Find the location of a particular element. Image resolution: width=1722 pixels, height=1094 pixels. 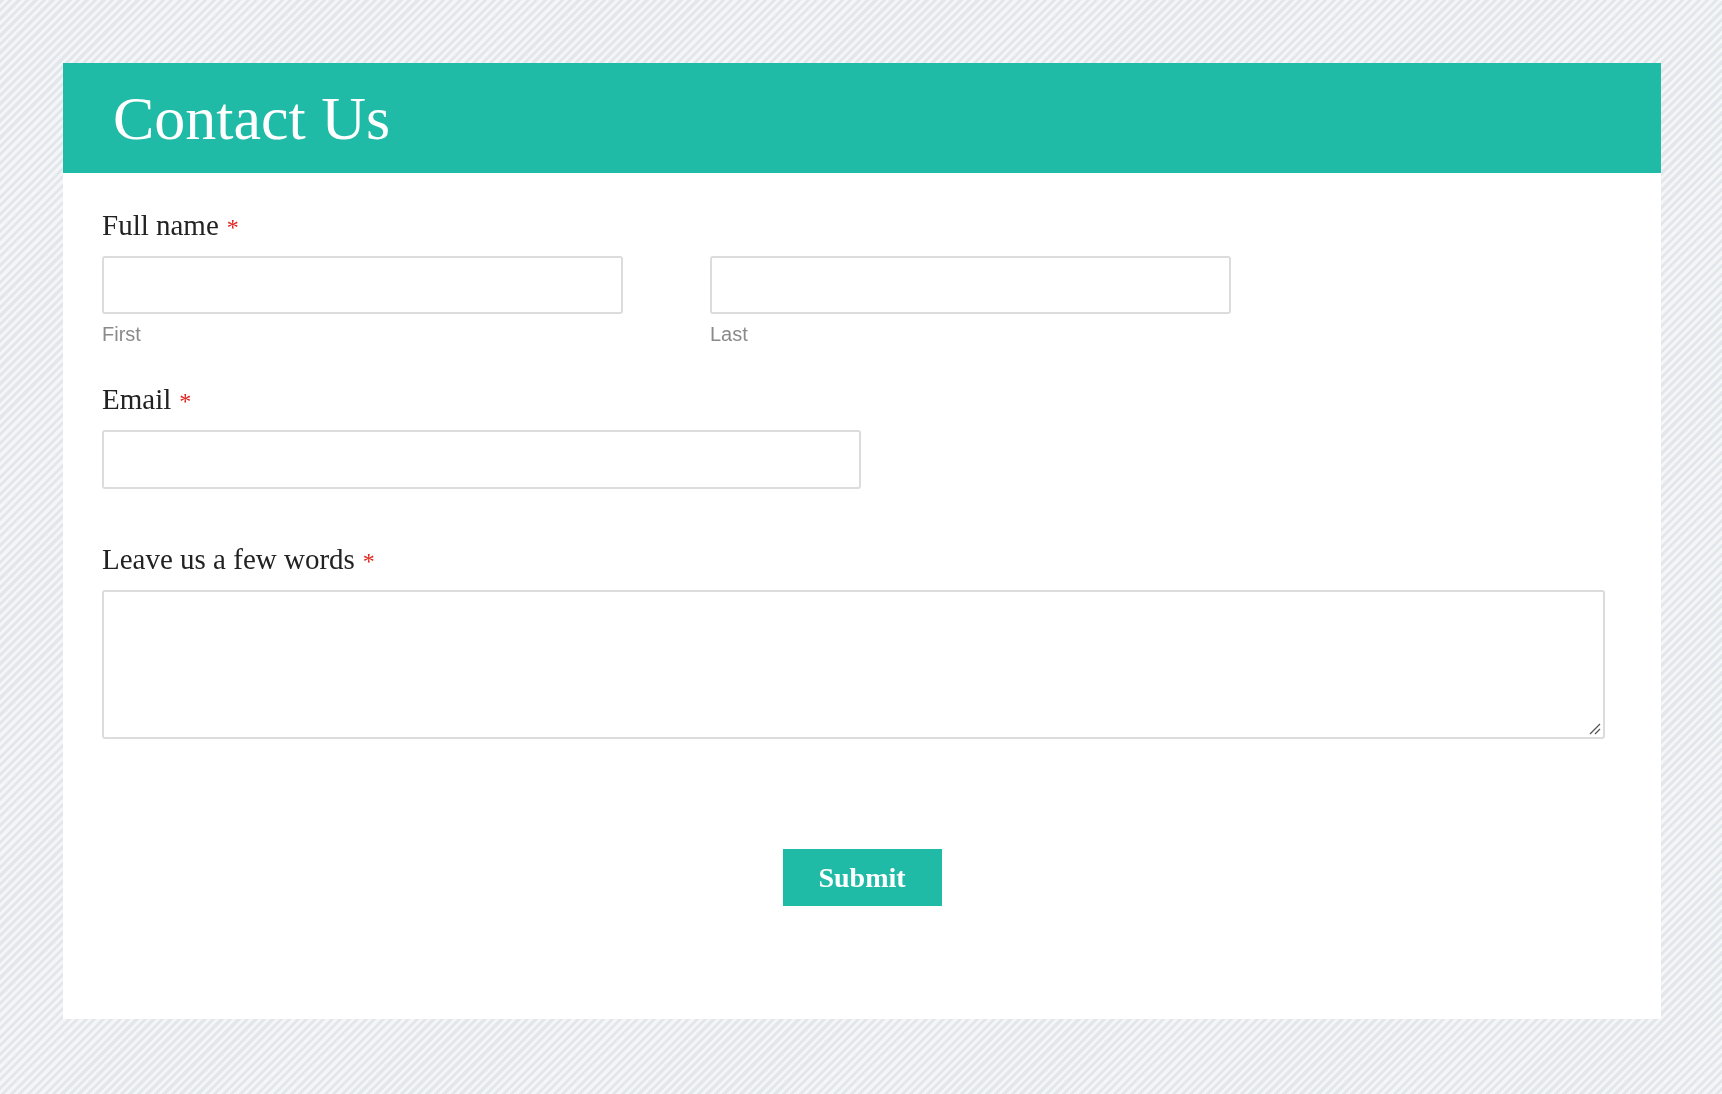

field-label: Leave us a few words is located at coordinates (228, 559).